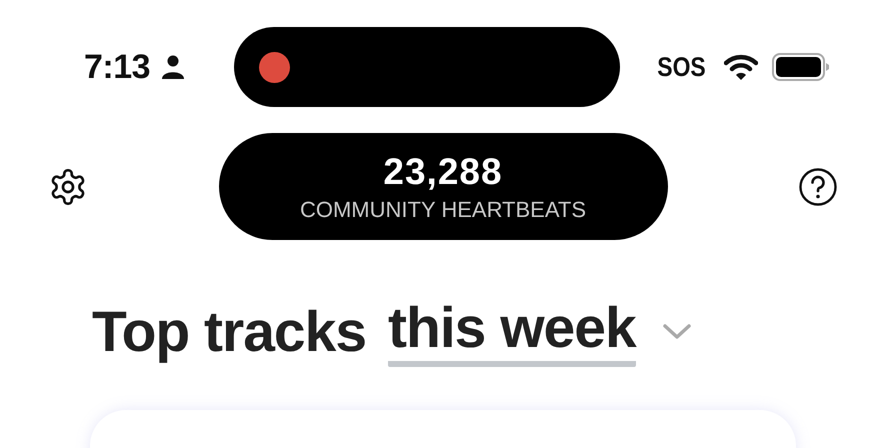 The width and height of the screenshot is (886, 448). Describe the element at coordinates (274, 67) in the screenshot. I see `recording-dot-icon` at that location.